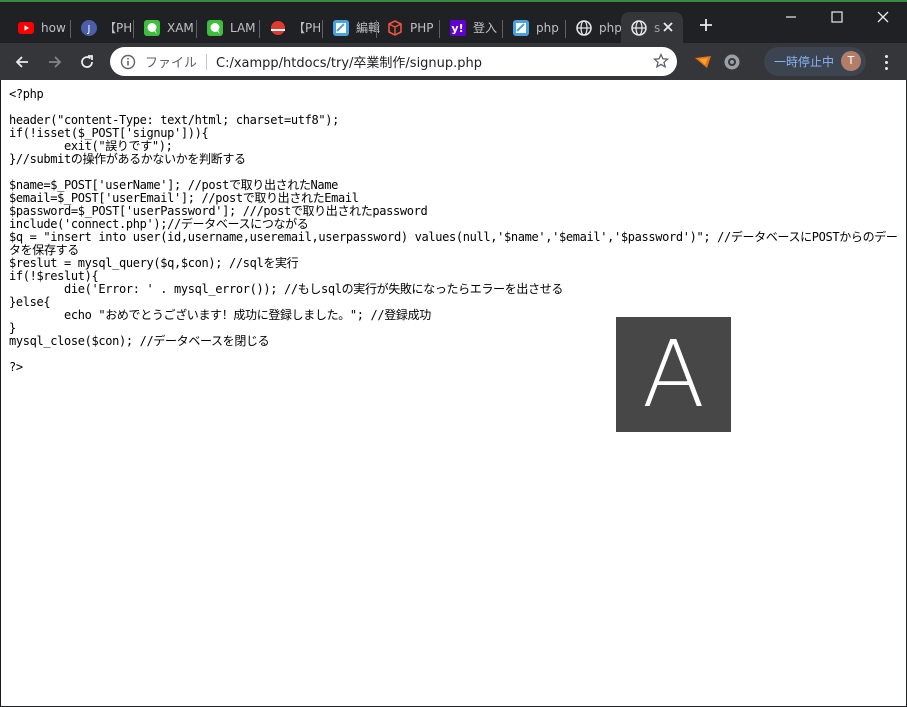 This screenshot has width=907, height=707. Describe the element at coordinates (154, 263) in the screenshot. I see `source-line: $reslut = mysql_query($q,$con); //sqlを実行` at that location.